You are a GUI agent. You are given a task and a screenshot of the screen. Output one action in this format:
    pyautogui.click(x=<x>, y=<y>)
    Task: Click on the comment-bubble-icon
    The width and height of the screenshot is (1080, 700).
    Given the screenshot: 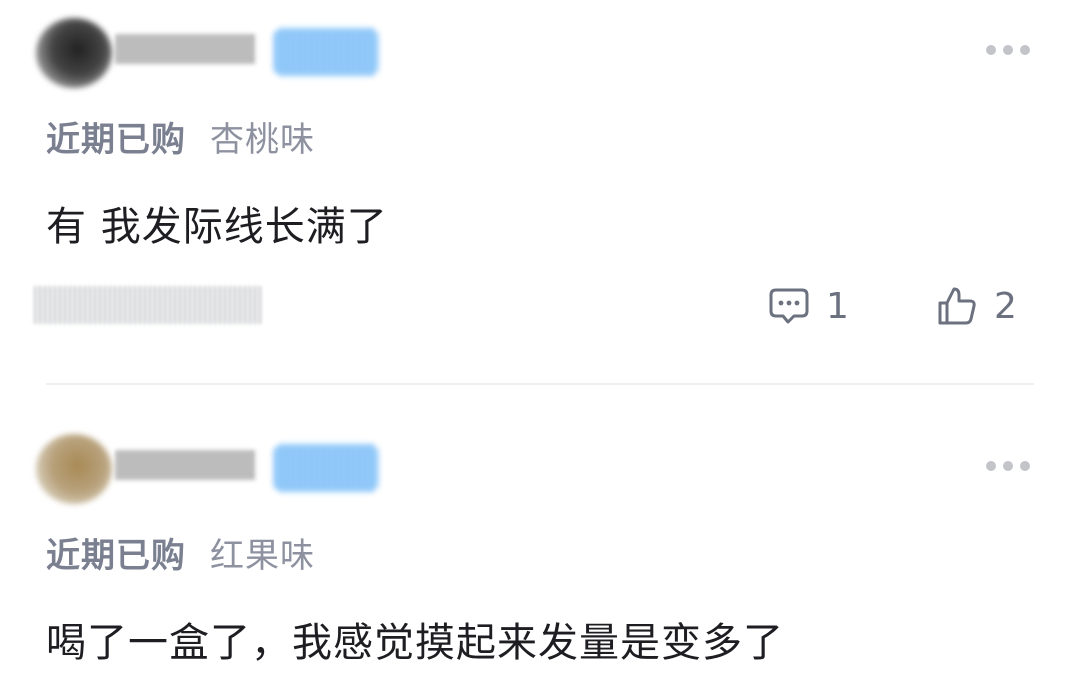 What is the action you would take?
    pyautogui.click(x=789, y=306)
    